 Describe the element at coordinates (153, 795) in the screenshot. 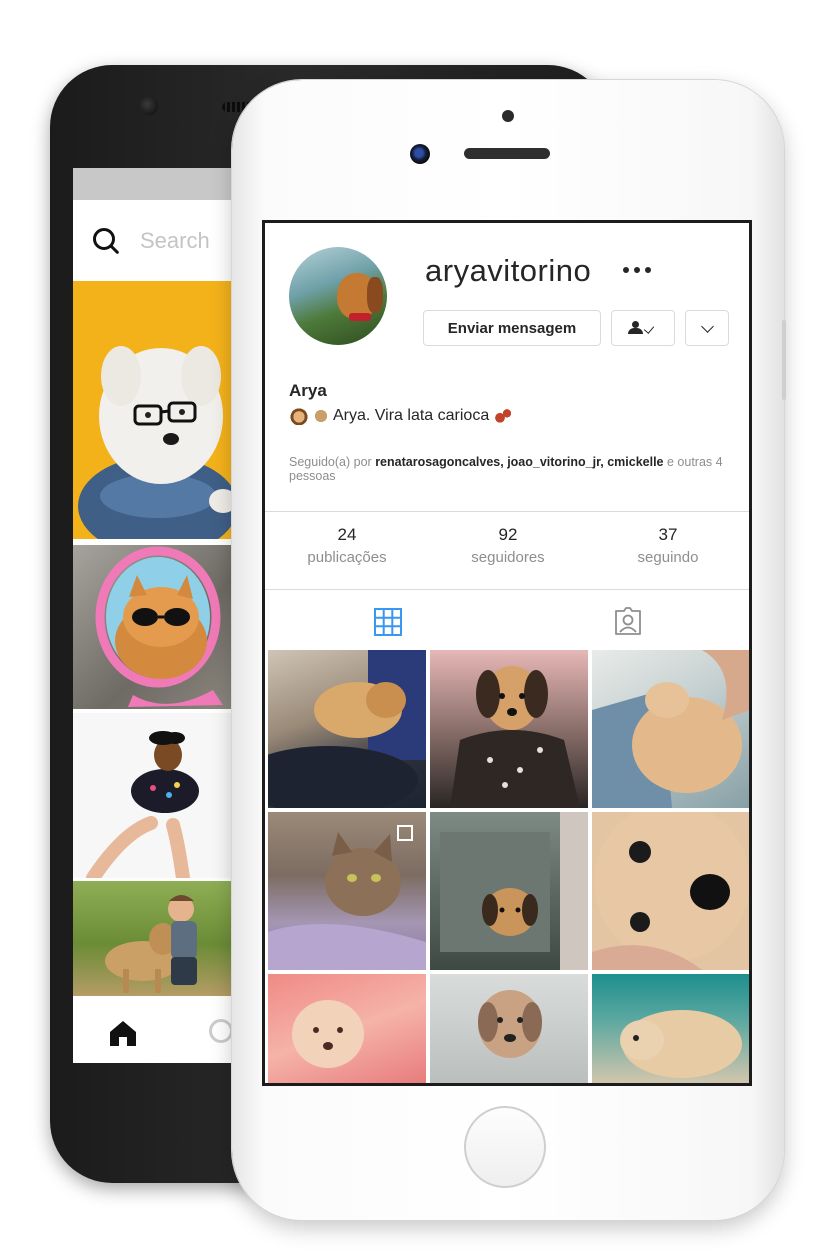

I see `explore-image-dog-lifted` at that location.